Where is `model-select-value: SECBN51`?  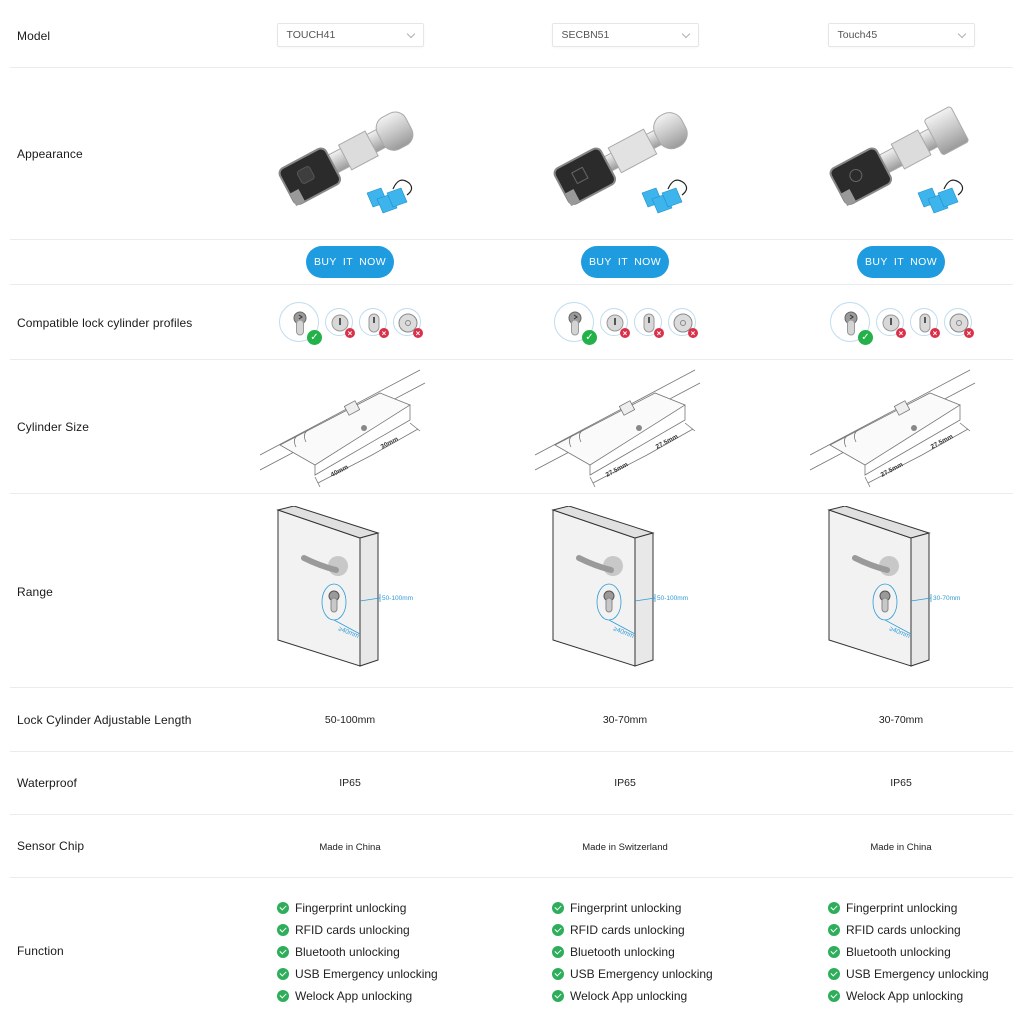
model-select-value: SECBN51 is located at coordinates (585, 35).